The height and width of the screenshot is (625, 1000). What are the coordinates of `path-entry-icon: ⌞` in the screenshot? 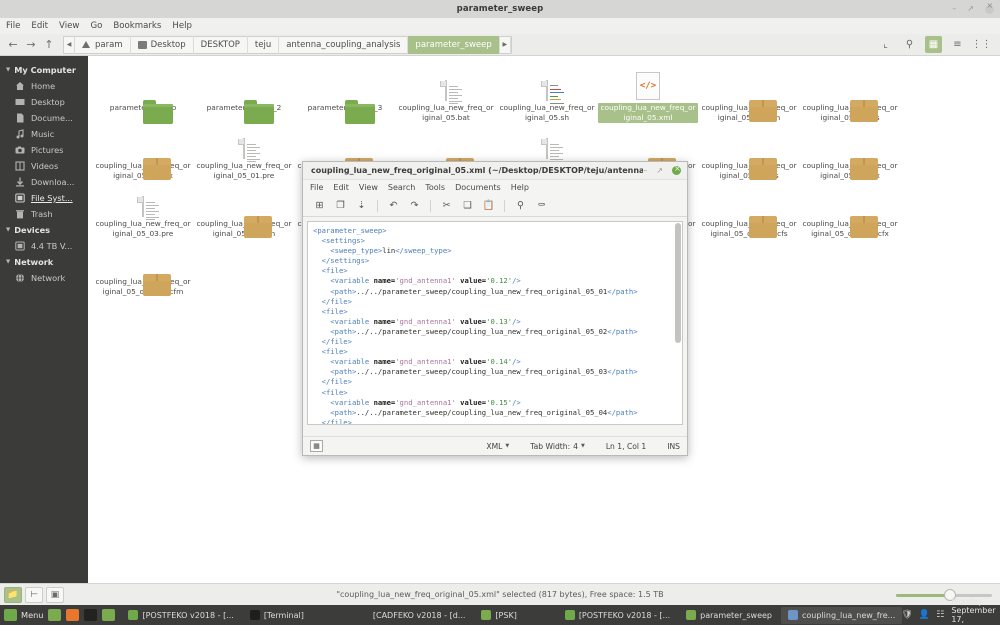 It's located at (885, 44).